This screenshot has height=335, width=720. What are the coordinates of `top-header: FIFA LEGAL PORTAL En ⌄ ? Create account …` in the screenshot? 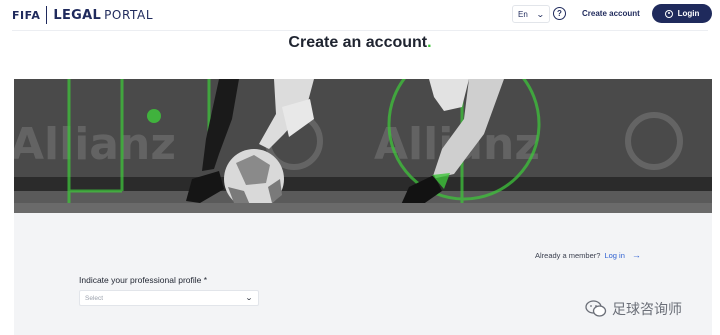 It's located at (360, 15).